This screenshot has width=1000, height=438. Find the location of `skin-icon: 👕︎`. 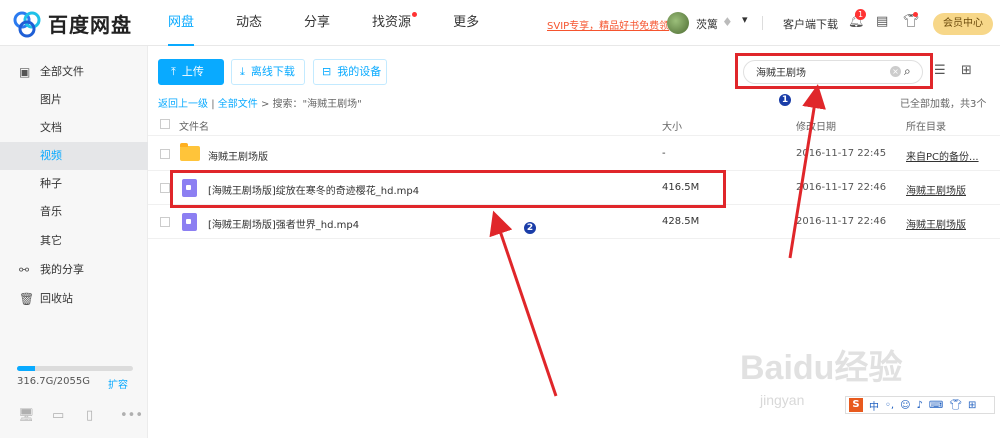

skin-icon: 👕︎ is located at coordinates (955, 405).